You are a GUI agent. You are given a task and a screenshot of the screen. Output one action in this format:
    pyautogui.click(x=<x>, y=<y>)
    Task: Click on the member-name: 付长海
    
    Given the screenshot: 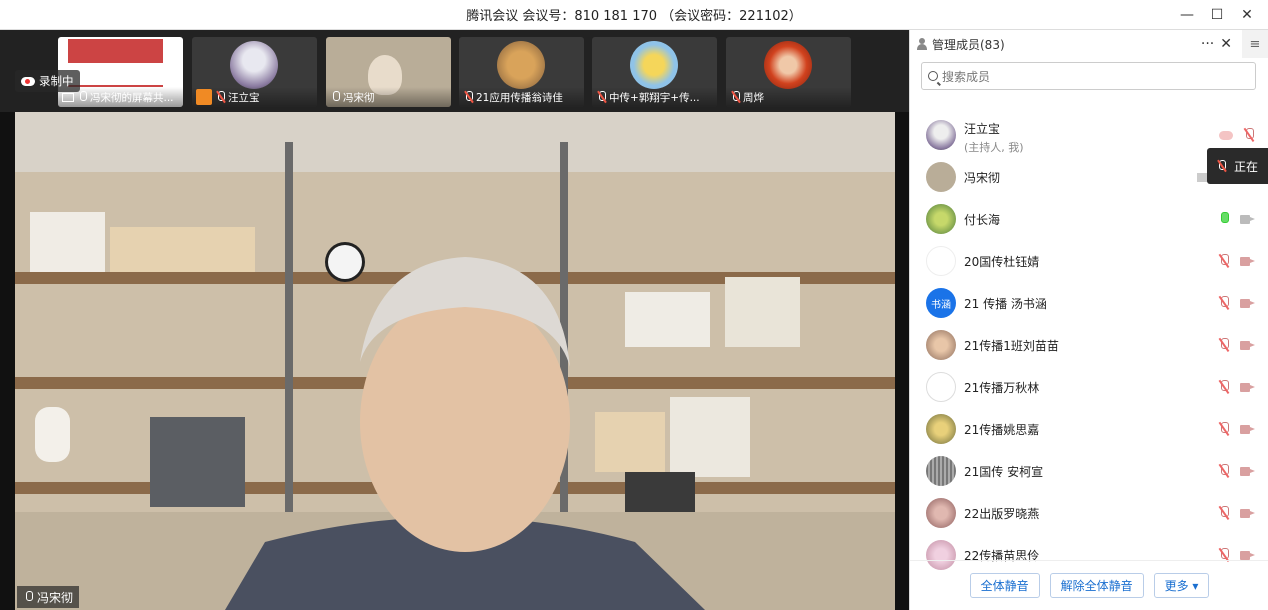 What is the action you would take?
    pyautogui.click(x=982, y=219)
    